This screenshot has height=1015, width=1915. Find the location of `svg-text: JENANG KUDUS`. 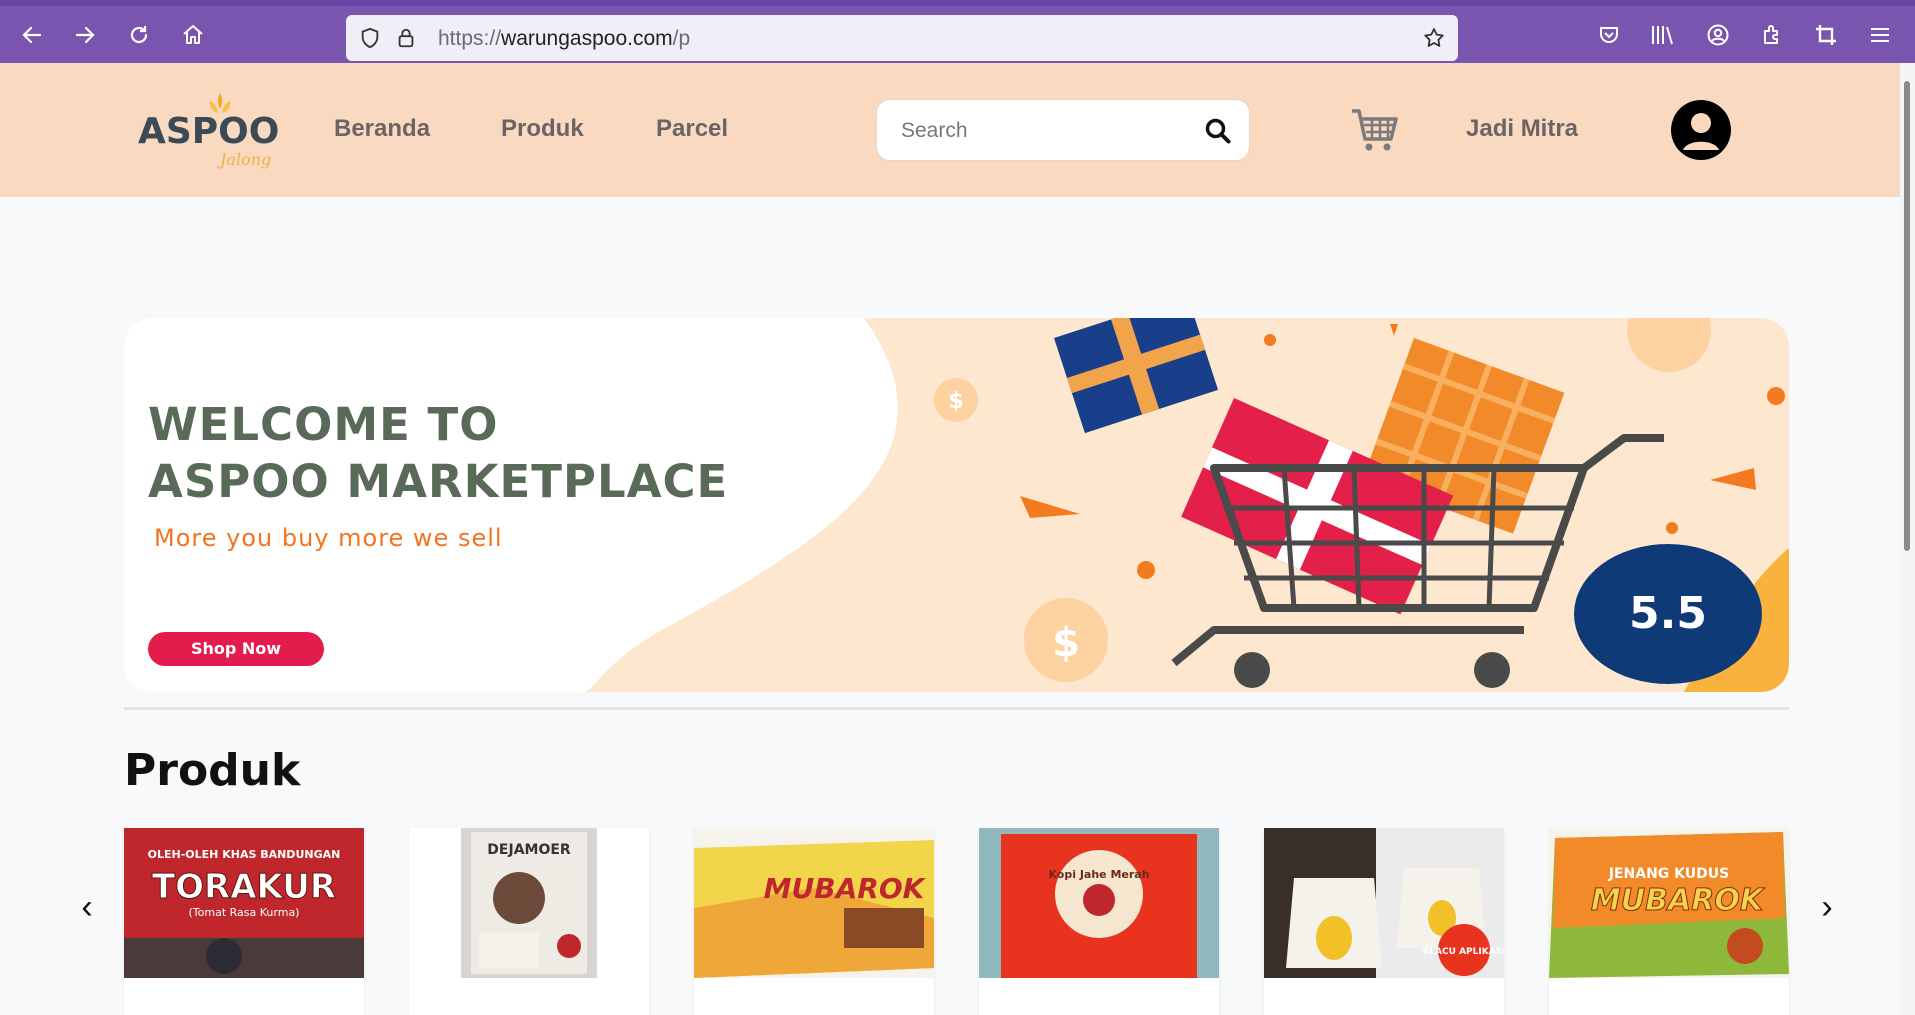

svg-text: JENANG KUDUS is located at coordinates (1668, 874).